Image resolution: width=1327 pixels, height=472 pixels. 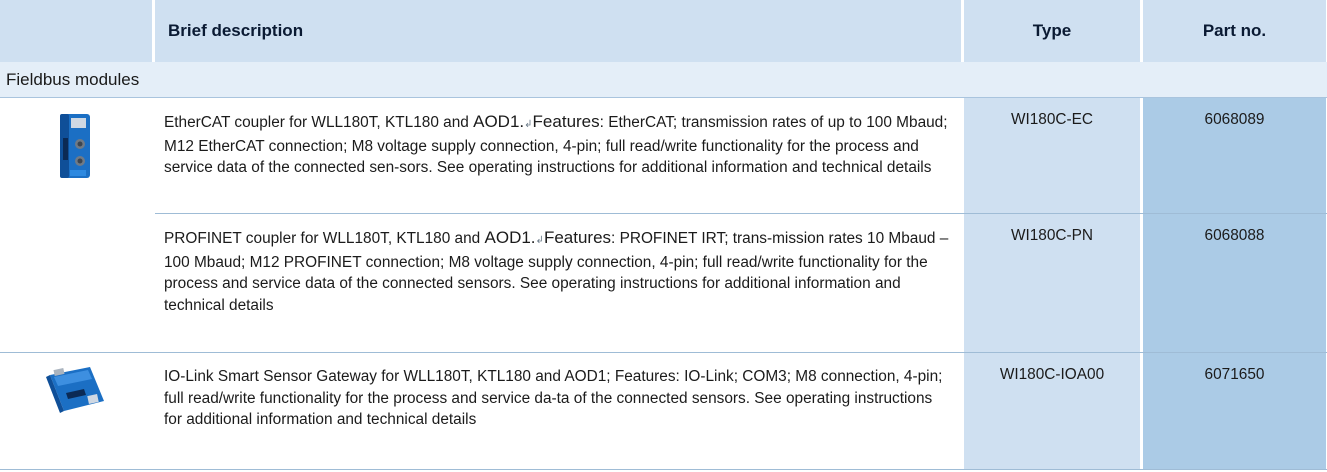 What do you see at coordinates (1052, 31) in the screenshot?
I see `header-type: Type` at bounding box center [1052, 31].